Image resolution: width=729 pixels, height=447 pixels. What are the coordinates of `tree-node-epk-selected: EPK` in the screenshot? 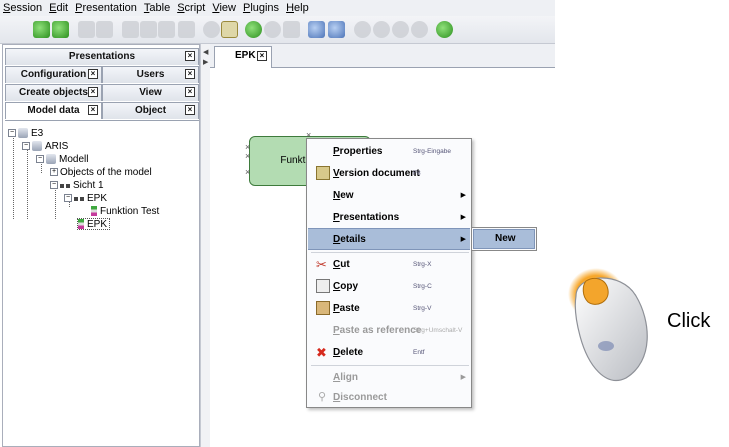 It's located at (94, 224).